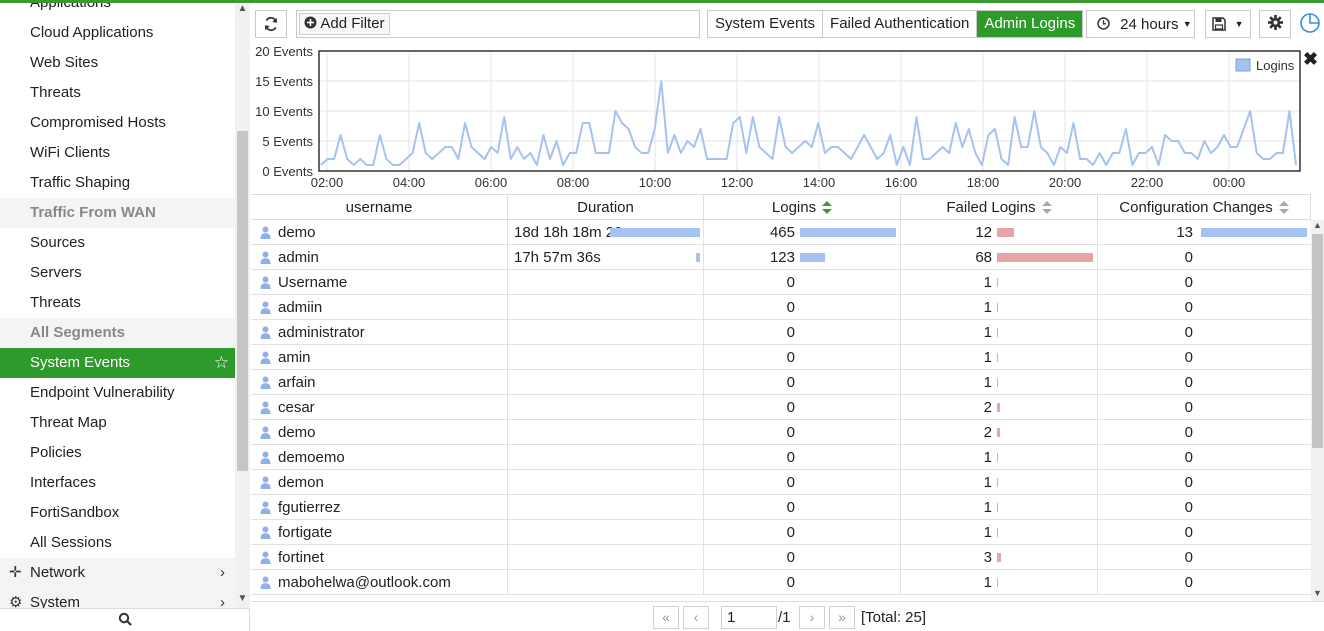 The height and width of the screenshot is (631, 1324). I want to click on table-row: fortinet 0 3 0, so click(781, 557).